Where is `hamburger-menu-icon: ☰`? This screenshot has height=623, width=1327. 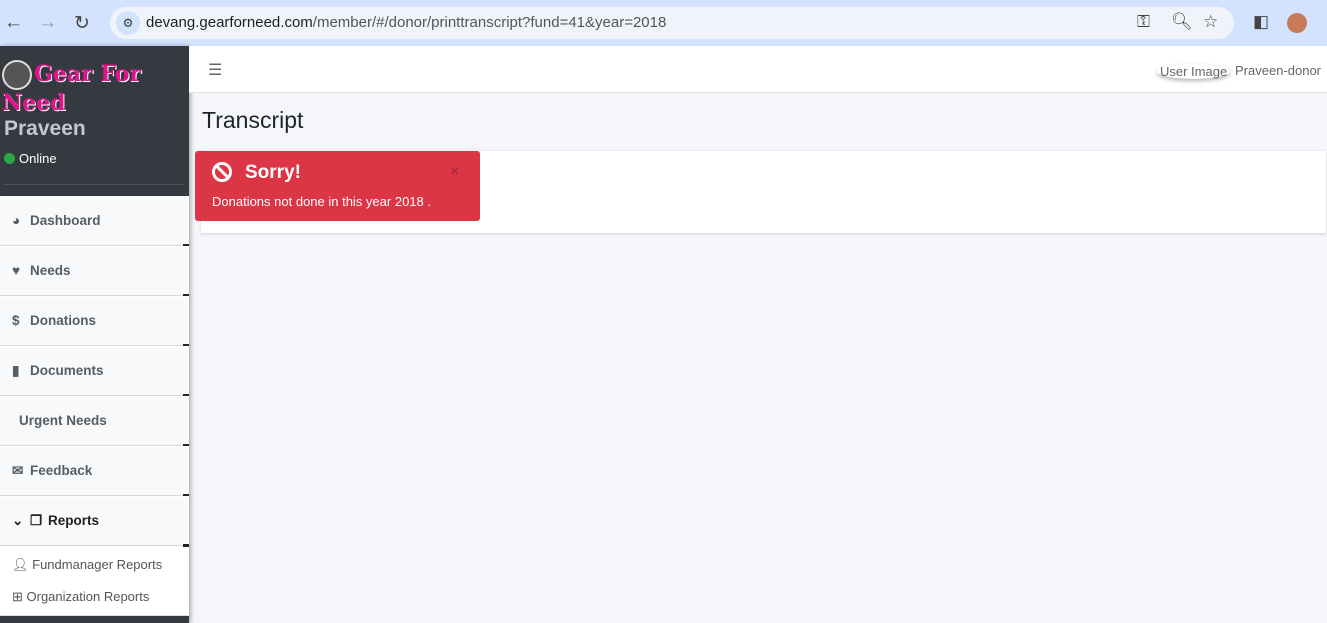
hamburger-menu-icon: ☰ is located at coordinates (215, 70).